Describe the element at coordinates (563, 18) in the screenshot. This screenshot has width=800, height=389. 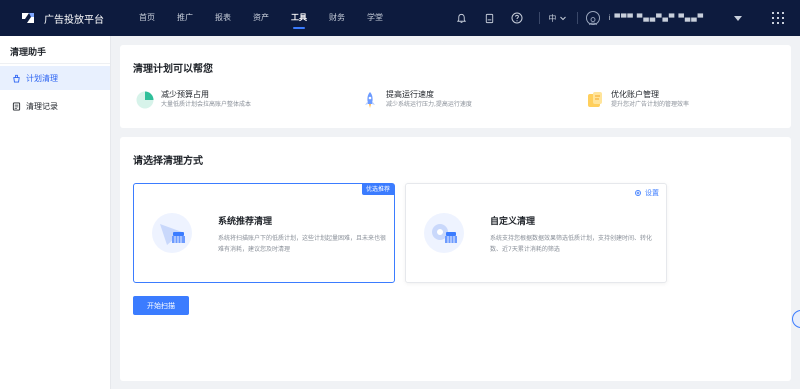
I see `chevron-down-icon` at that location.